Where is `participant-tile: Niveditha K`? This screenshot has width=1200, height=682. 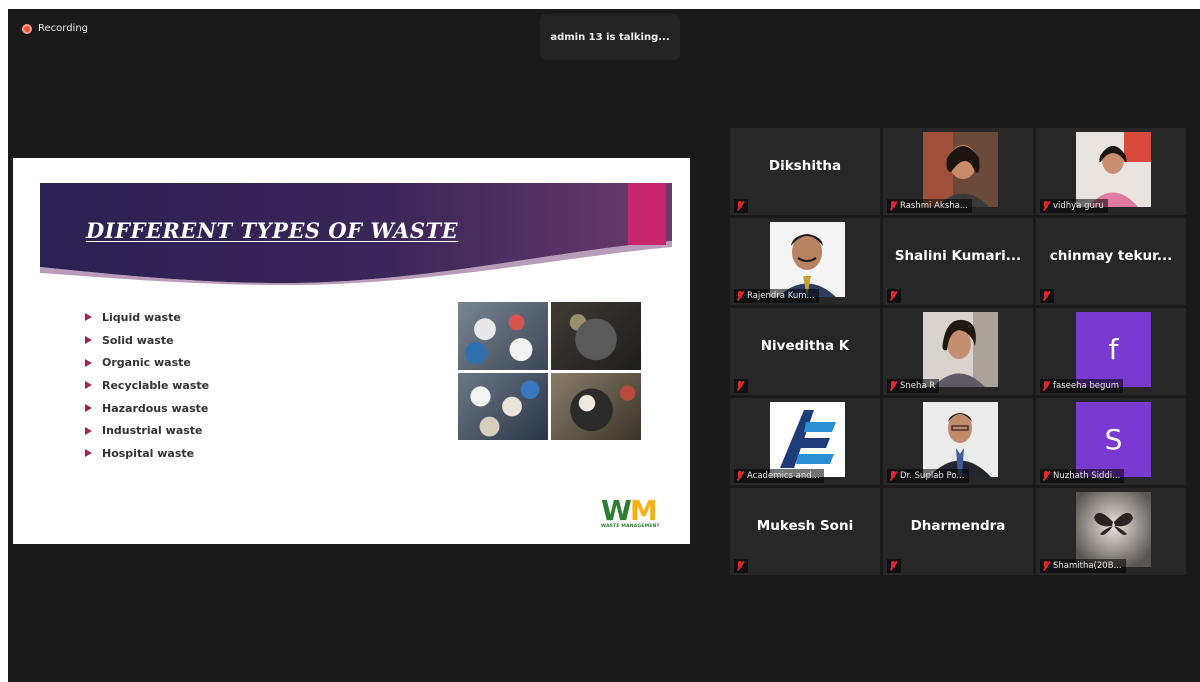 participant-tile: Niveditha K is located at coordinates (805, 351).